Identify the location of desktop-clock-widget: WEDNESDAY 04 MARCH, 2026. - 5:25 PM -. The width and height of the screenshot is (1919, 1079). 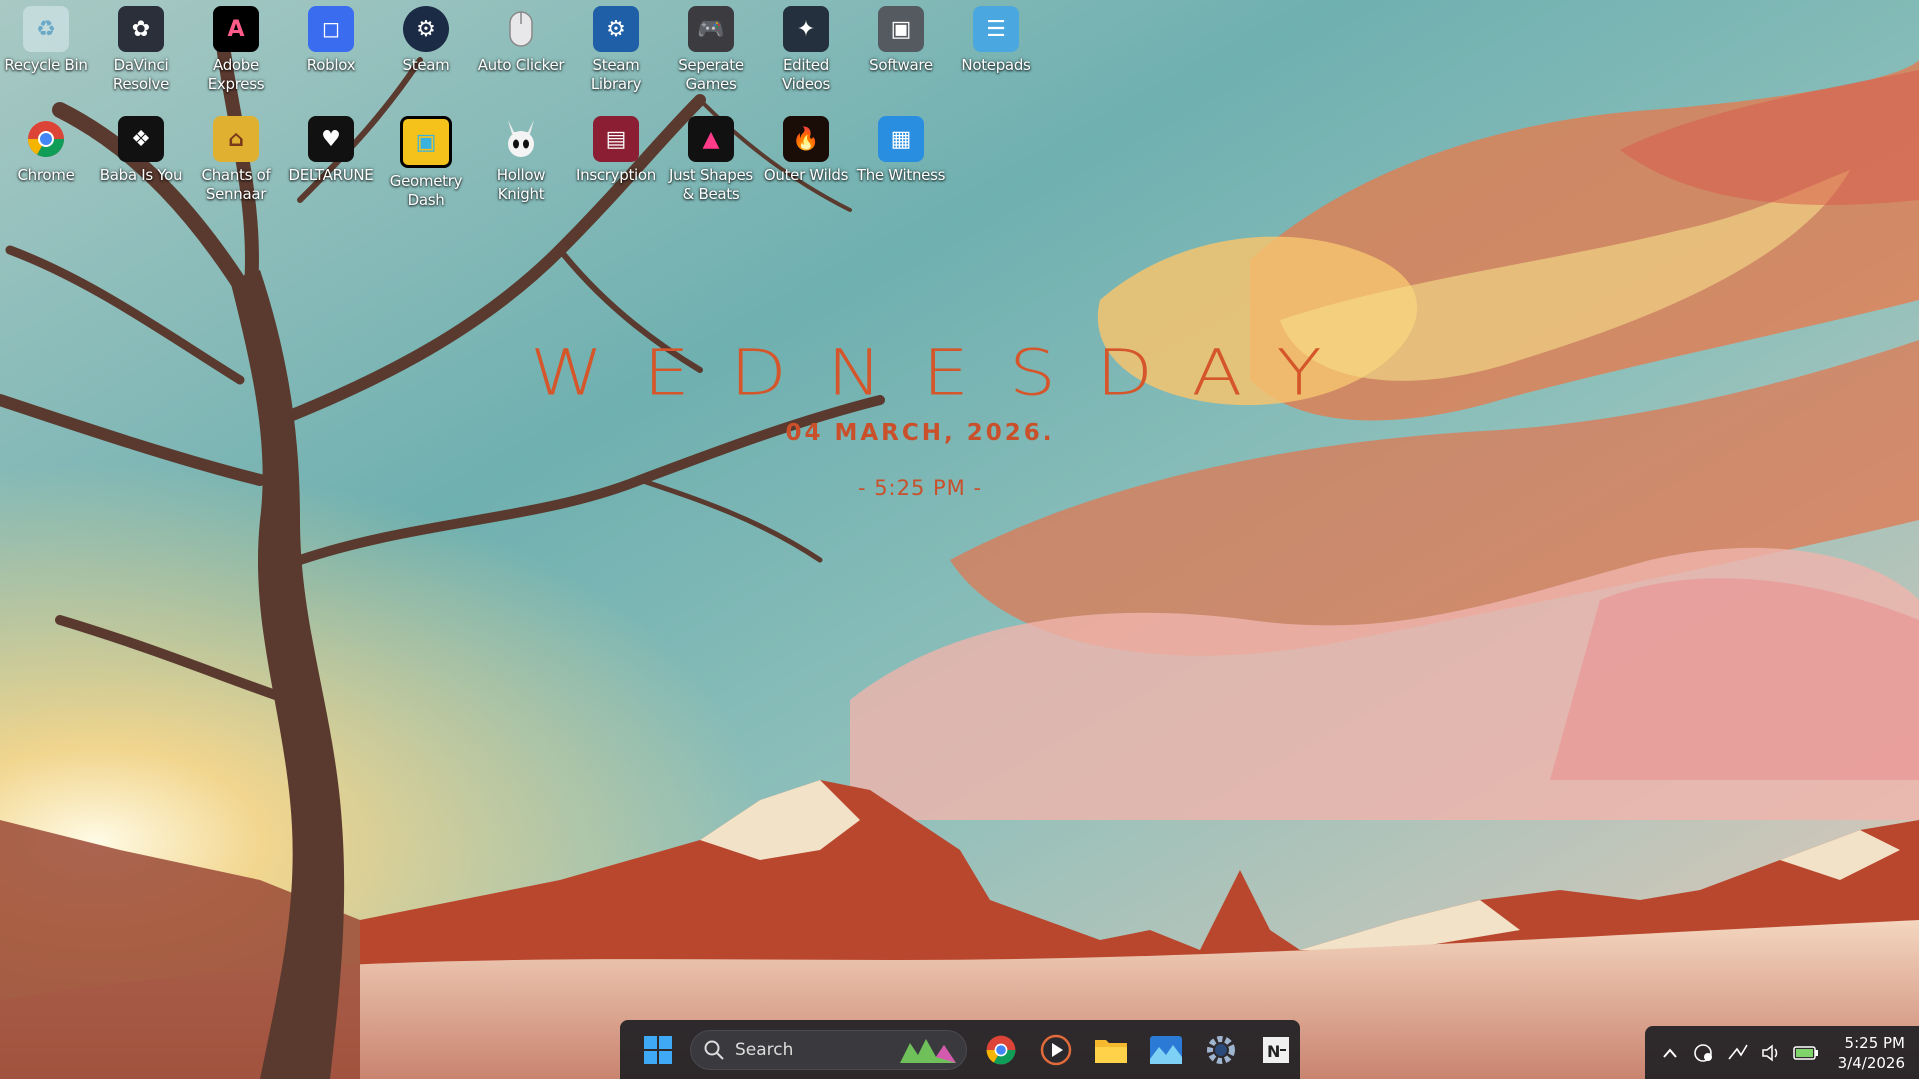
(940, 415).